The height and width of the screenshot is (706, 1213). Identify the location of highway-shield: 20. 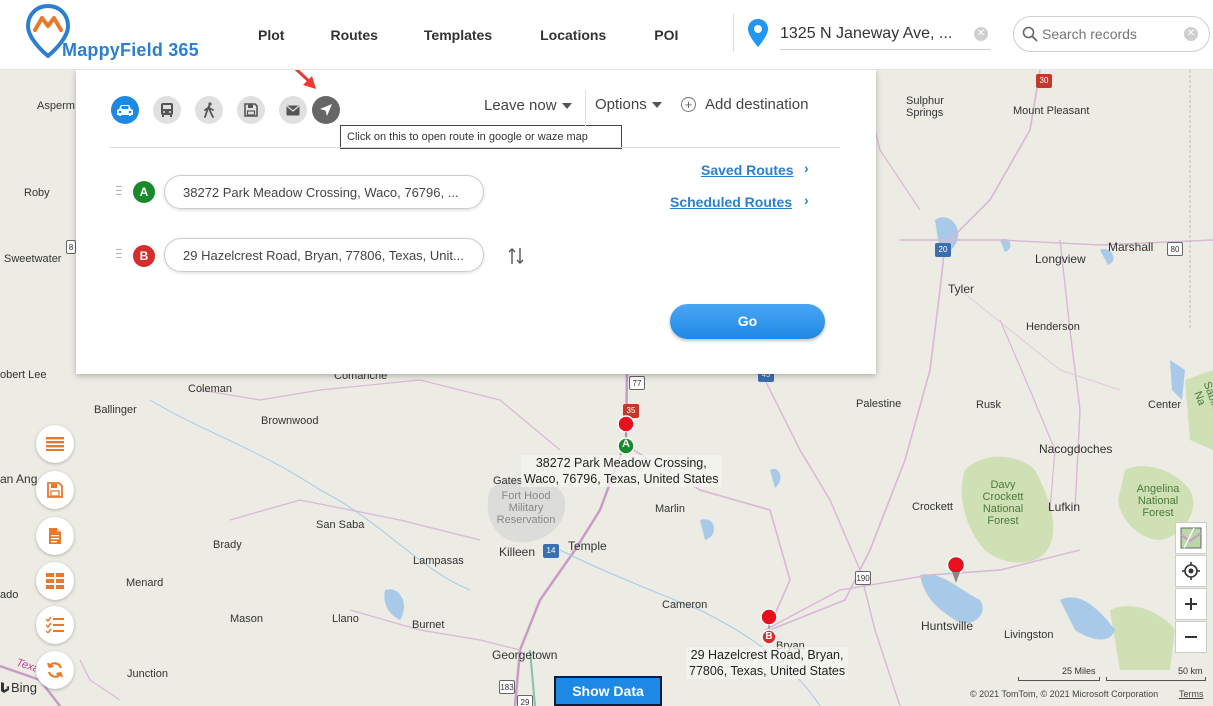
(943, 250).